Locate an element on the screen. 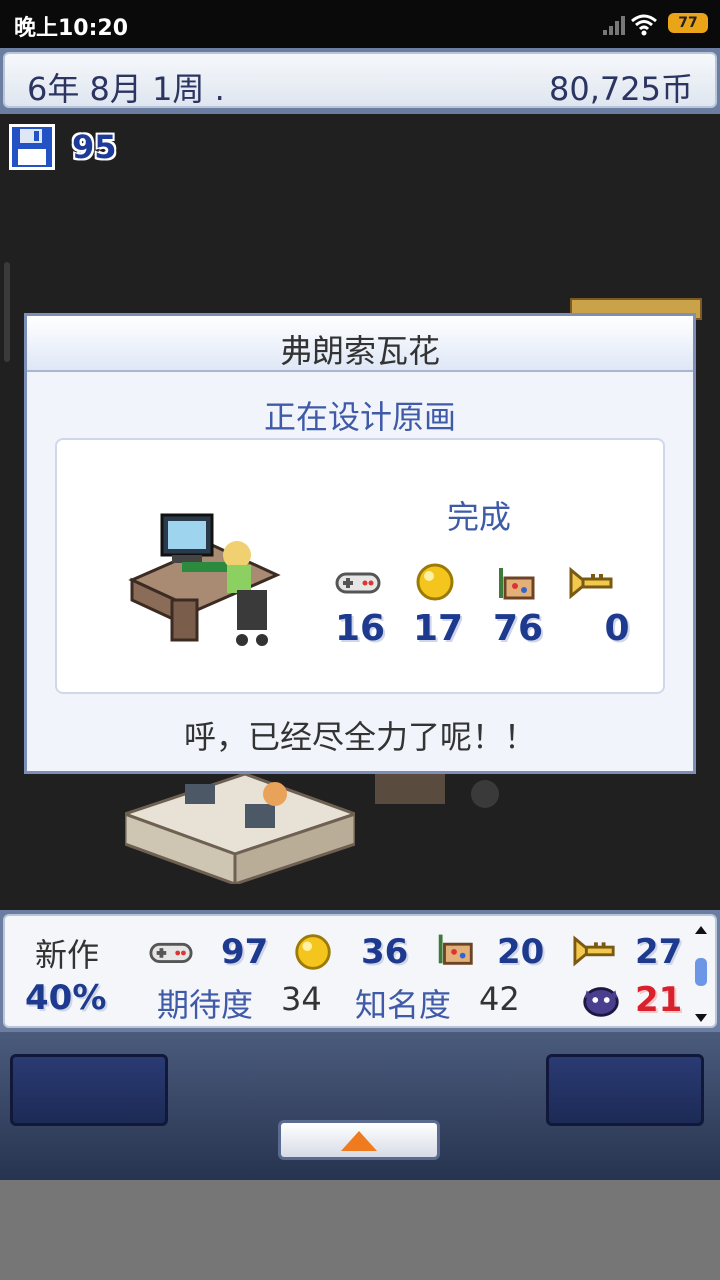 The width and height of the screenshot is (720, 1280). creativity-total: 36 is located at coordinates (385, 952).